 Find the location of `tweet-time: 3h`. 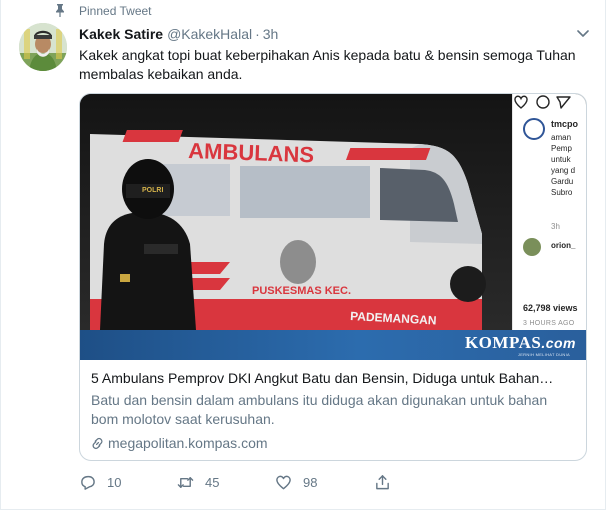

tweet-time: 3h is located at coordinates (271, 34).